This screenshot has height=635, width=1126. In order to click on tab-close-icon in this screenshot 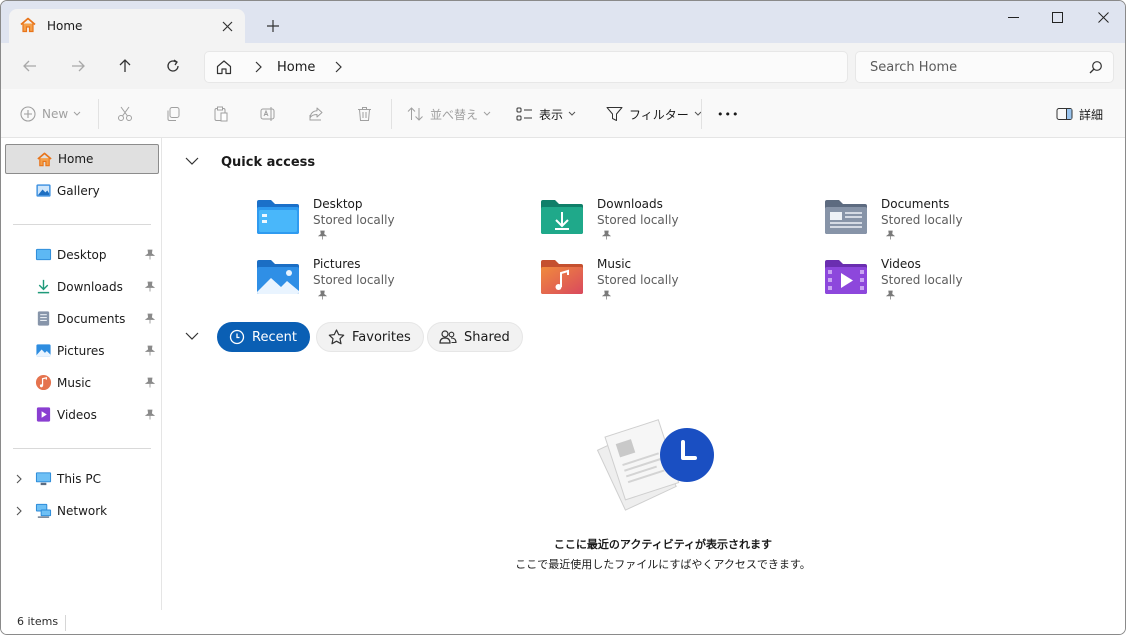, I will do `click(227, 26)`.